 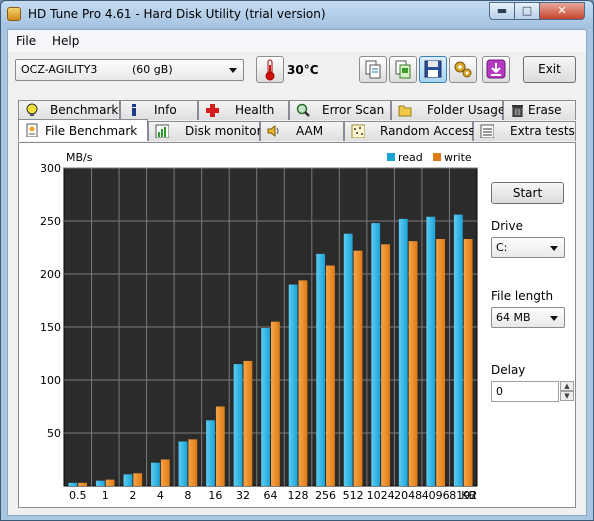 What do you see at coordinates (408, 495) in the screenshot?
I see `x-tick-label: 2048` at bounding box center [408, 495].